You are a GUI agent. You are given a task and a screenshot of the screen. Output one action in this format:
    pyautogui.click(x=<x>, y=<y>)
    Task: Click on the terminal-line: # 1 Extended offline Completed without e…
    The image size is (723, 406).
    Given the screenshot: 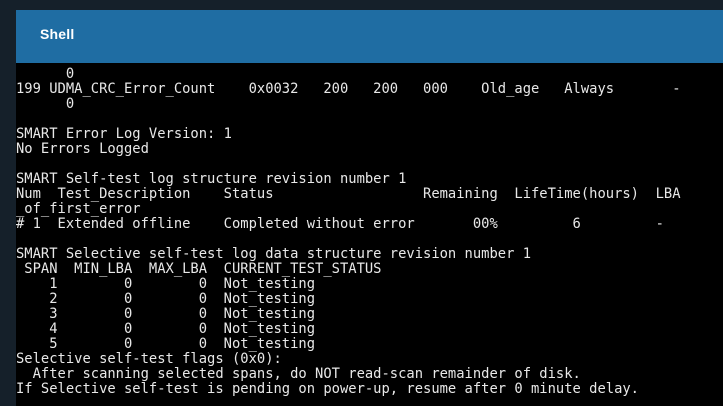 What is the action you would take?
    pyautogui.click(x=340, y=224)
    